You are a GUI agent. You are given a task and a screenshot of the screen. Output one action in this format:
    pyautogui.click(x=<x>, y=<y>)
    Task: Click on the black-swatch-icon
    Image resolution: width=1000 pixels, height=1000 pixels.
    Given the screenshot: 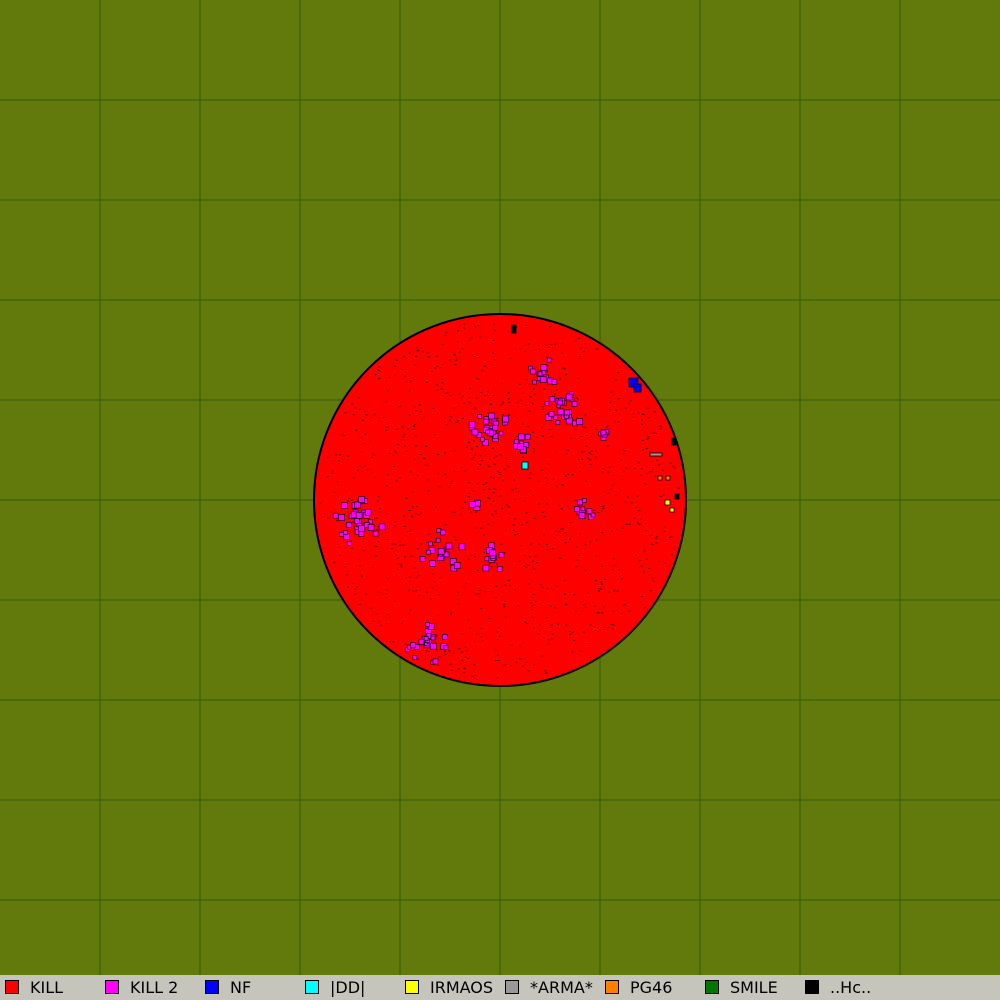 What is the action you would take?
    pyautogui.click(x=812, y=987)
    